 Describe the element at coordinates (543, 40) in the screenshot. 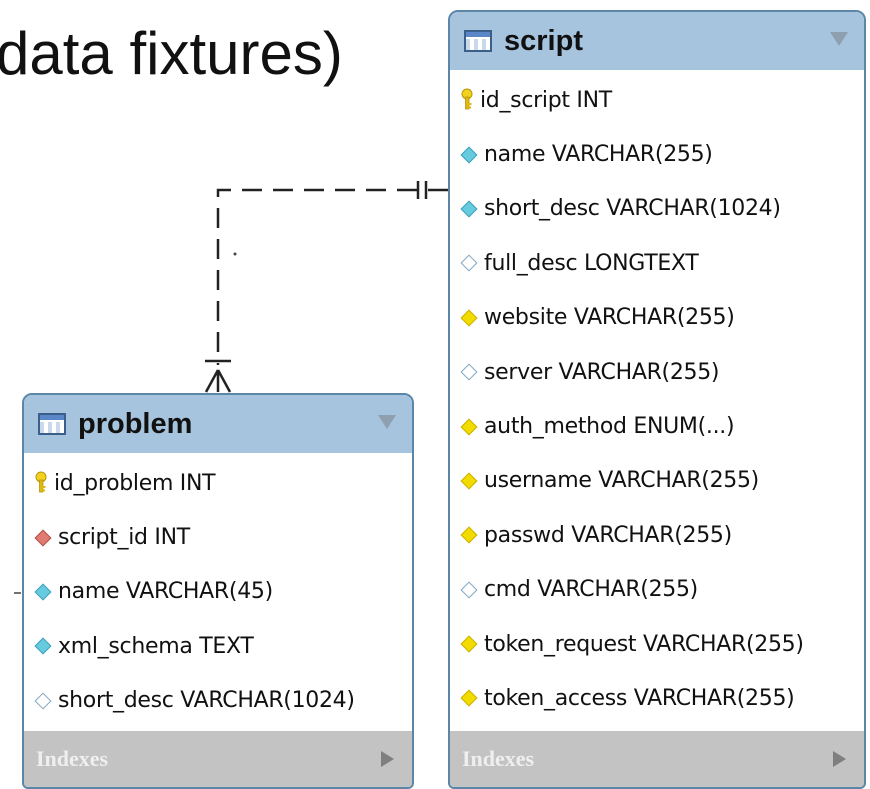

I see `table-name: script` at that location.